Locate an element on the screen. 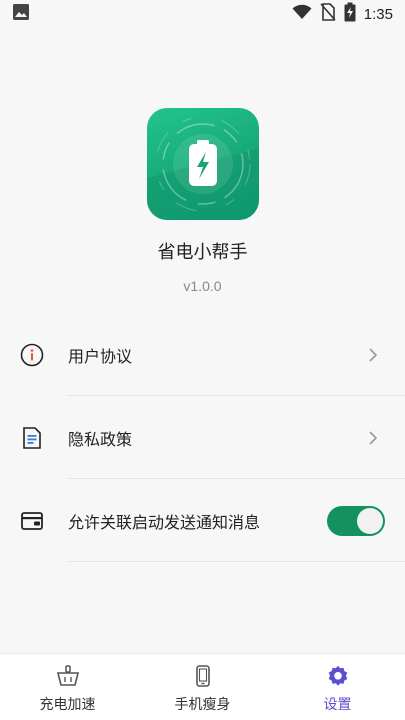 This screenshot has width=405, height=720. phone-icon is located at coordinates (203, 676).